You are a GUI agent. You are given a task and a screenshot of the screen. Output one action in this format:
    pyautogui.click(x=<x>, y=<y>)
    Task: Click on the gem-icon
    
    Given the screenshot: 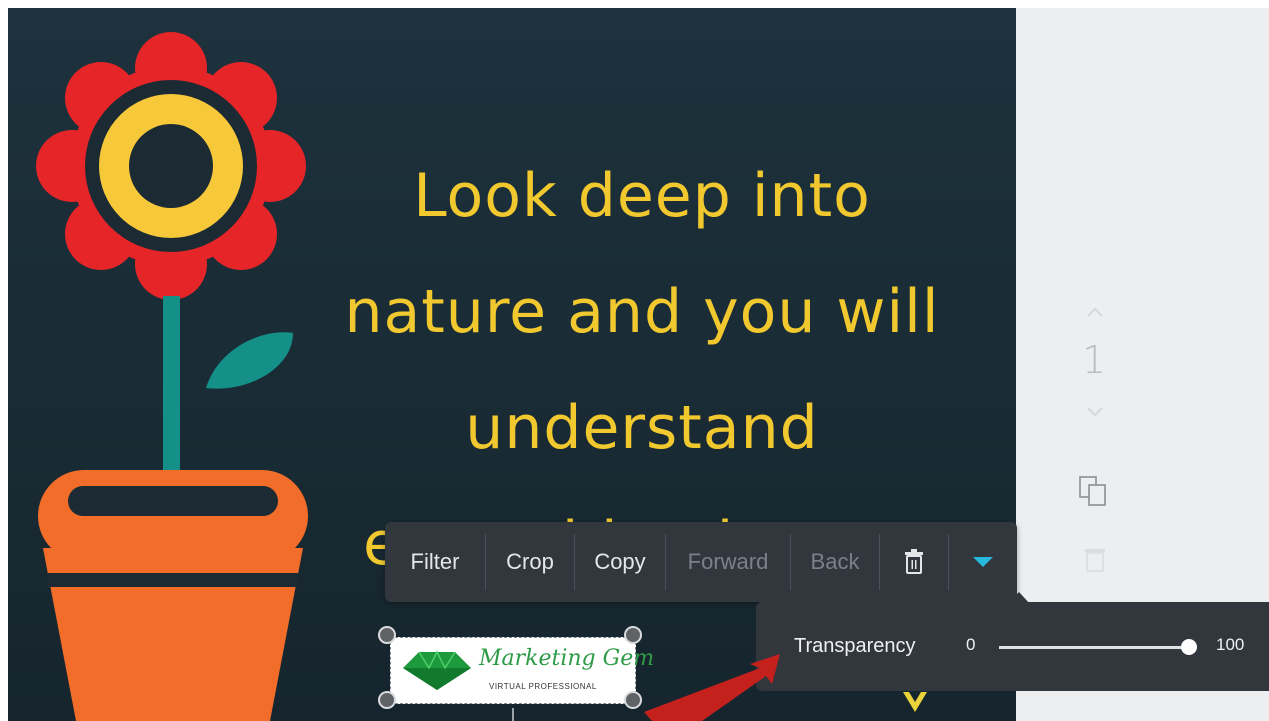 What is the action you would take?
    pyautogui.click(x=437, y=670)
    